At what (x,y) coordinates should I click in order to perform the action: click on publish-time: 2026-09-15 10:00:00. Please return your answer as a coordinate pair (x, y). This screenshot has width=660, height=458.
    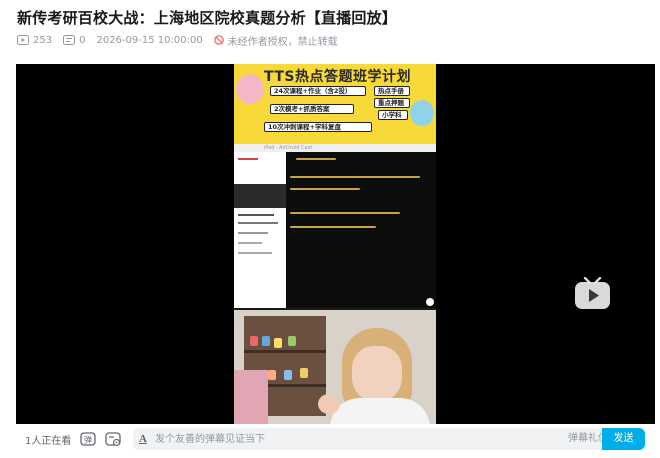
    Looking at the image, I should click on (149, 40).